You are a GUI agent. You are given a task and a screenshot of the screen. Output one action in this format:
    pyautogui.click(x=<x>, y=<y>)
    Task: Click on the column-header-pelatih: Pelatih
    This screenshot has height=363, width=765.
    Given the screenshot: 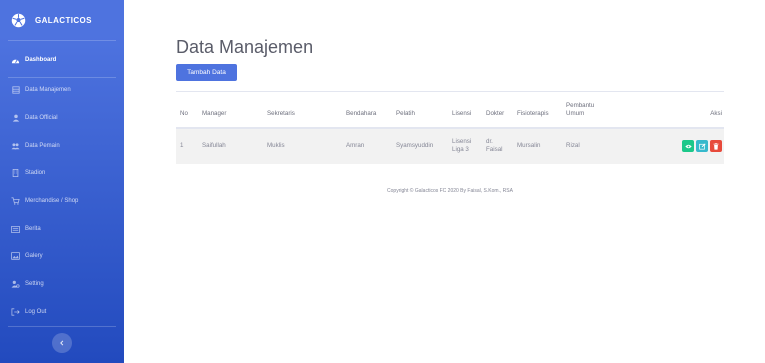 What is the action you would take?
    pyautogui.click(x=405, y=114)
    